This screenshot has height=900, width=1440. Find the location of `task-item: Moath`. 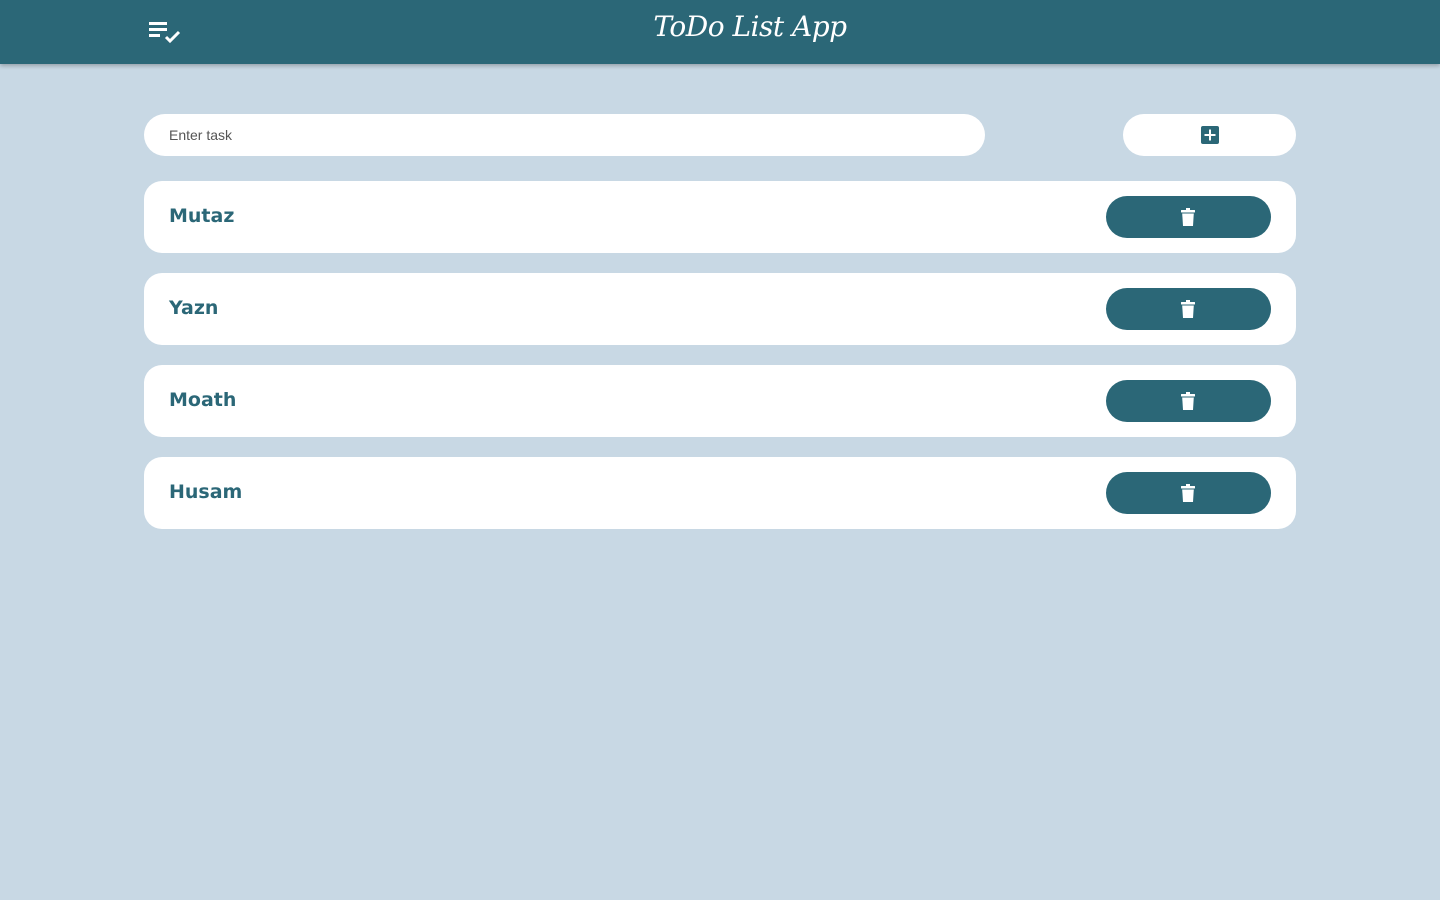

task-item: Moath is located at coordinates (720, 401).